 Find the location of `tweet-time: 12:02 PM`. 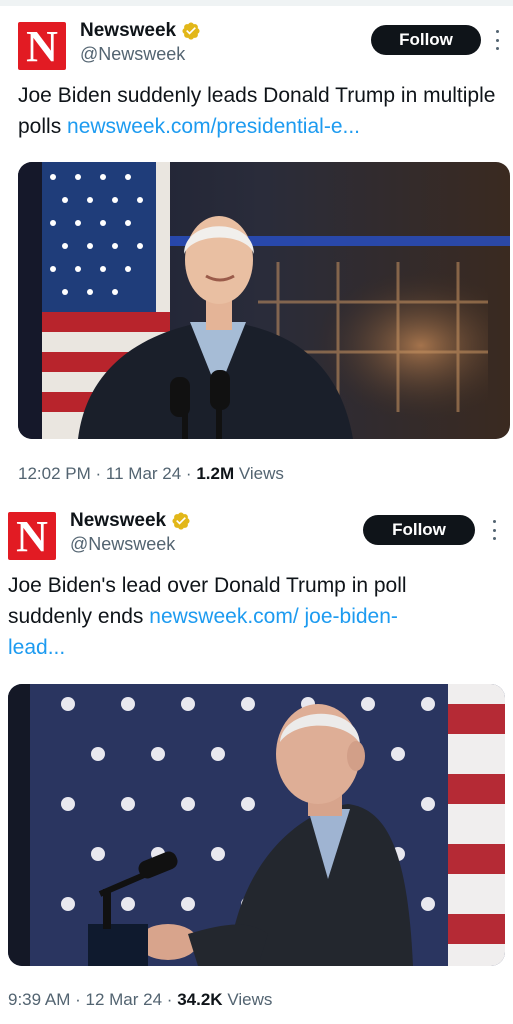

tweet-time: 12:02 PM is located at coordinates (54, 473).